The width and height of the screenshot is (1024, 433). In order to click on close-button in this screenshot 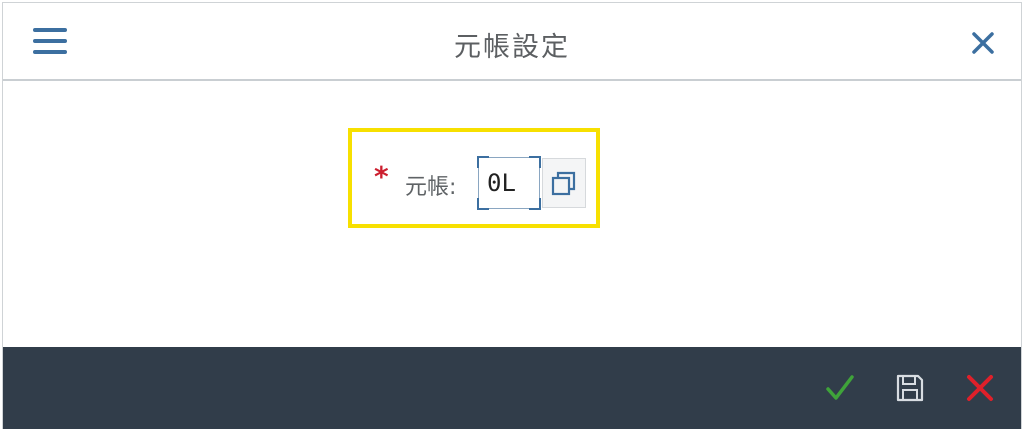, I will do `click(983, 43)`.